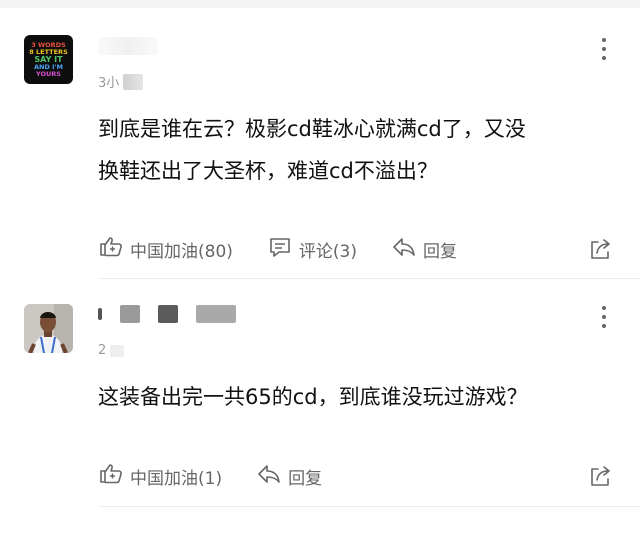  What do you see at coordinates (357, 476) in the screenshot?
I see `comment-actions: 中国加油(1) 回复` at bounding box center [357, 476].